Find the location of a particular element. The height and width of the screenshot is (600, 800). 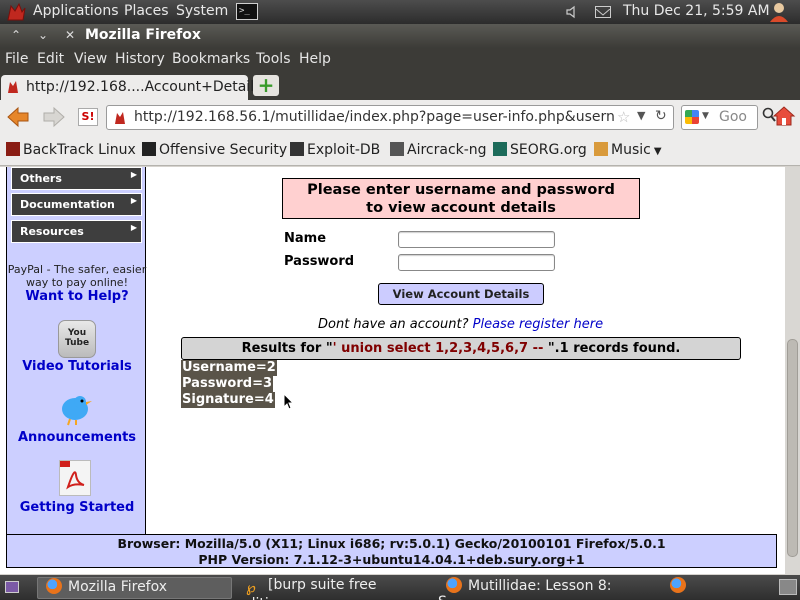

sidebar-item-label: Documentation is located at coordinates (67, 204).